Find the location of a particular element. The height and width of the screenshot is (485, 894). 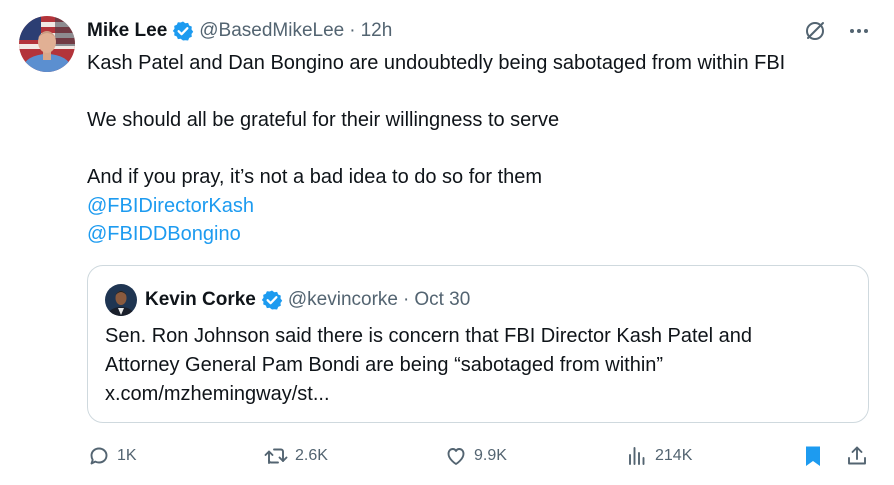

views-button: 214K is located at coordinates (658, 456).